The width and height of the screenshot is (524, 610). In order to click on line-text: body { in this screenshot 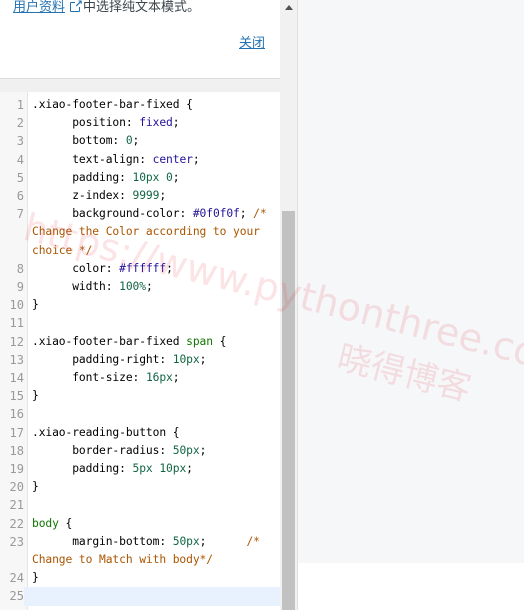, I will do `click(152, 524)`.